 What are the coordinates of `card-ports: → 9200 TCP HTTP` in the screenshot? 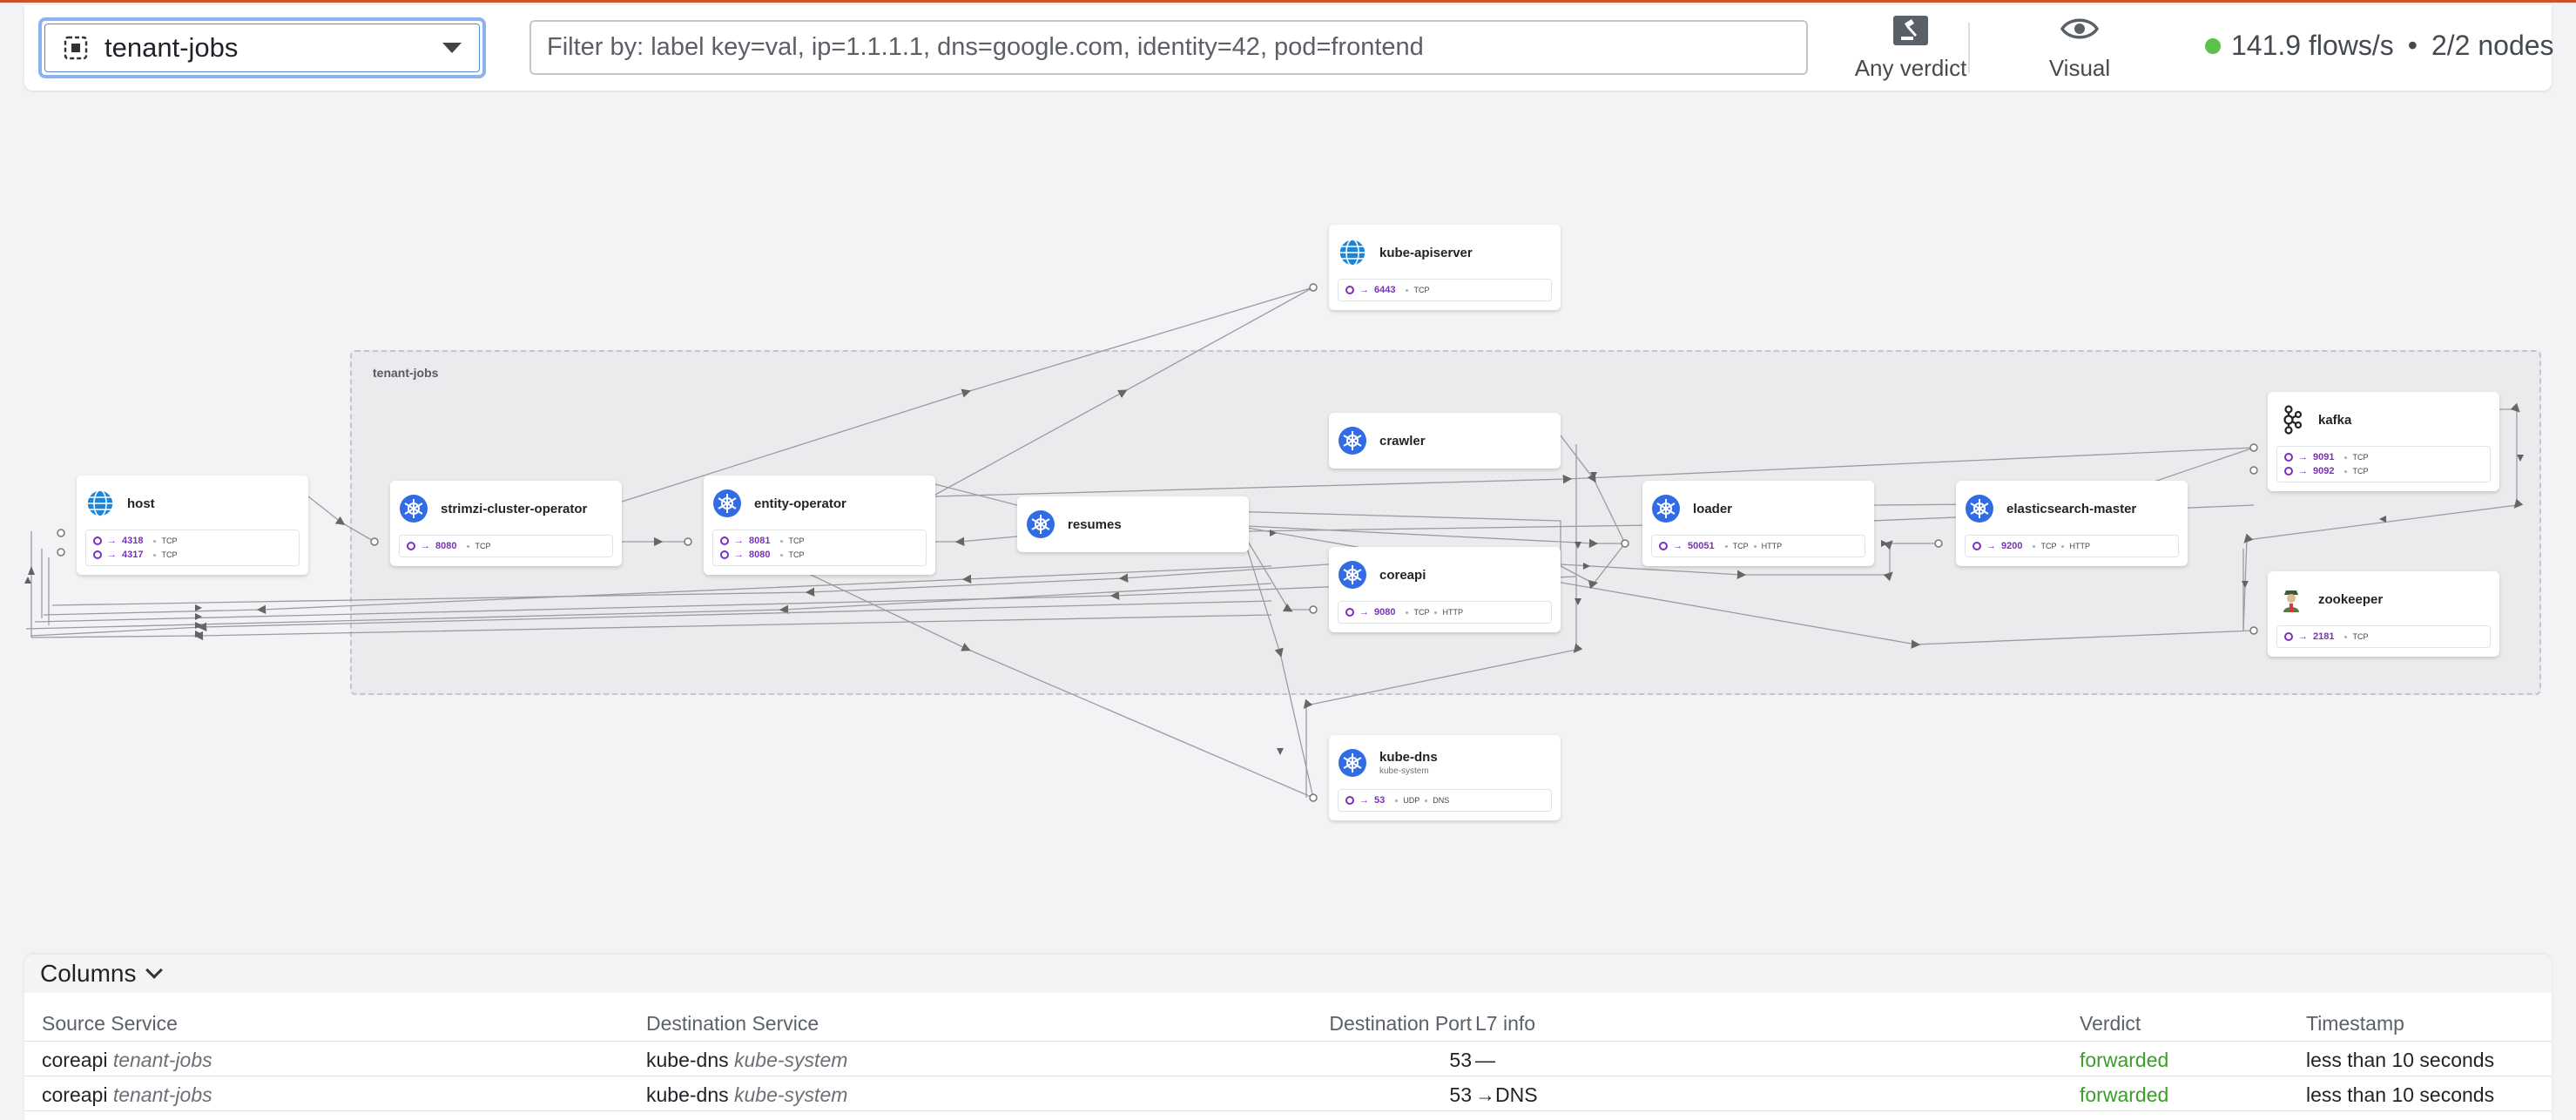 It's located at (2072, 546).